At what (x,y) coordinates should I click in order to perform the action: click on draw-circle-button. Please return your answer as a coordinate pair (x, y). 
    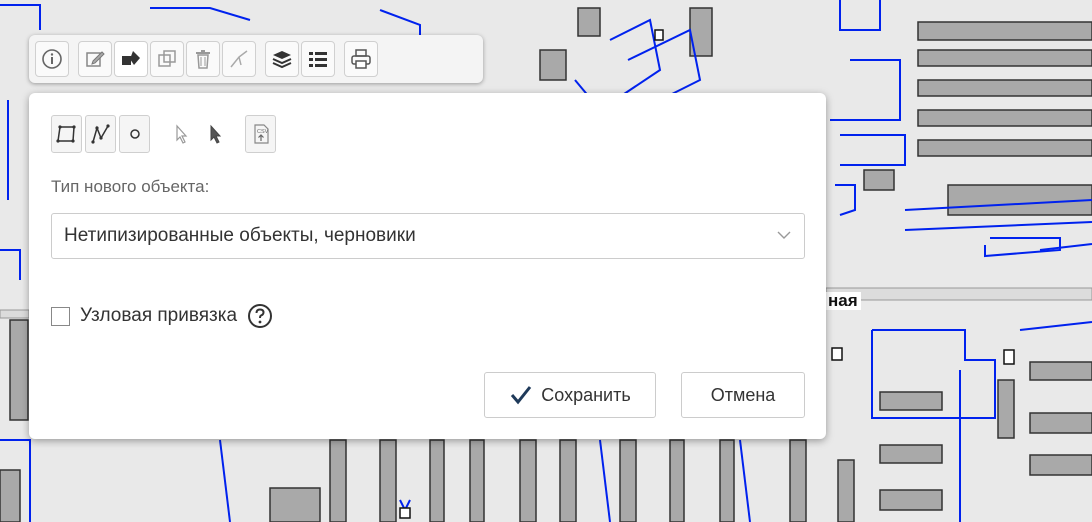
    Looking at the image, I should click on (134, 134).